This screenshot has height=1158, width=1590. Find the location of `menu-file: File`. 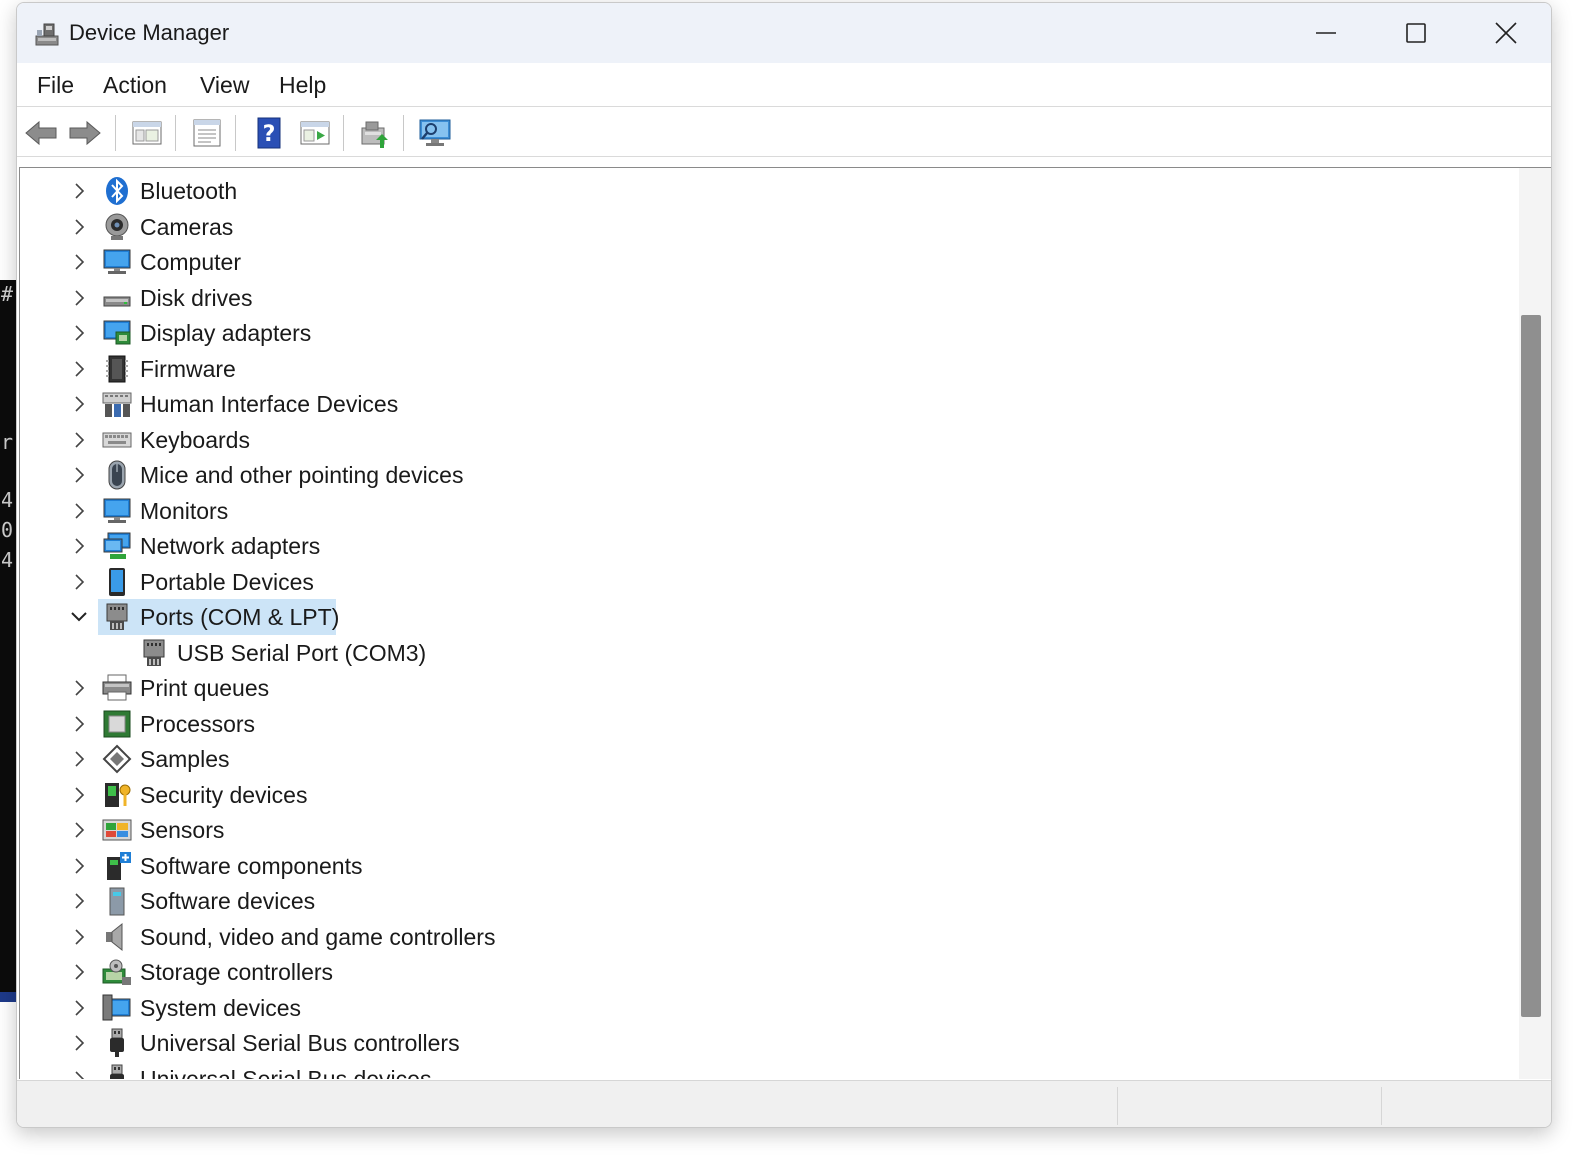

menu-file: File is located at coordinates (55, 85).